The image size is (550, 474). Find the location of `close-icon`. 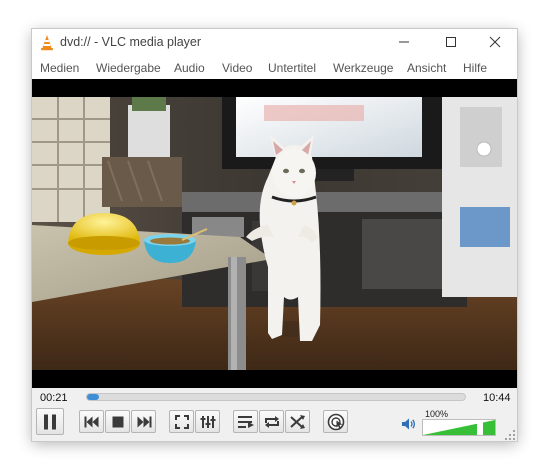

close-icon is located at coordinates (495, 42).